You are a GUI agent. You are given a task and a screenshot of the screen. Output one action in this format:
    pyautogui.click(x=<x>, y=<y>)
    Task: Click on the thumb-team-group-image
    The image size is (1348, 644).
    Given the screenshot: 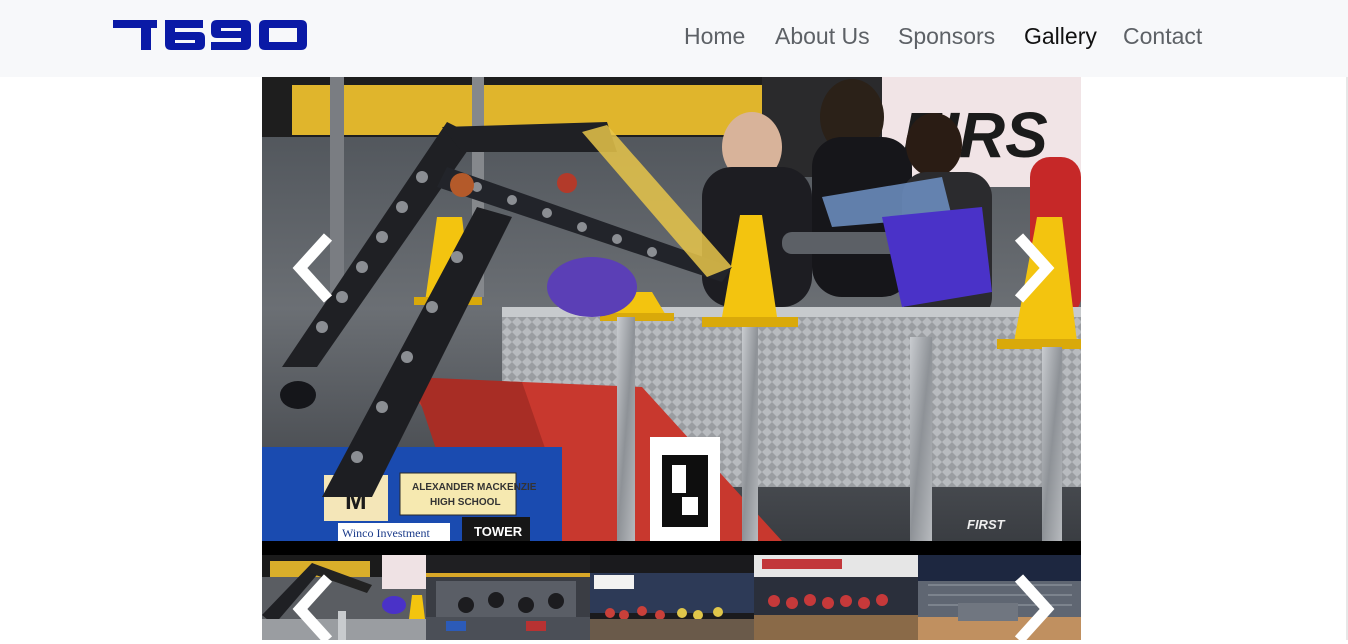 What is the action you would take?
    pyautogui.click(x=836, y=597)
    